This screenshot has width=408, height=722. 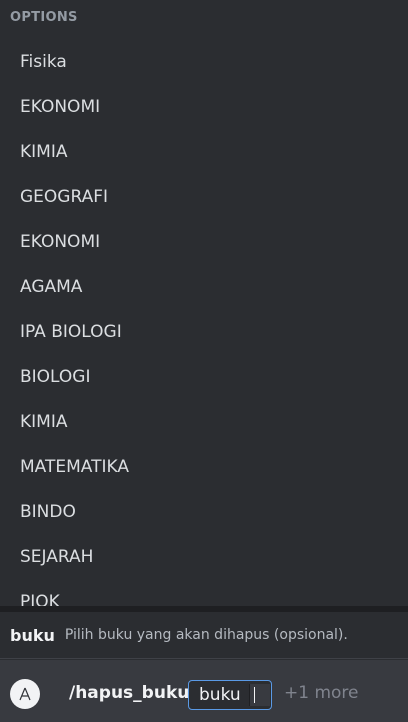 What do you see at coordinates (259, 695) in the screenshot?
I see `param-value-input` at bounding box center [259, 695].